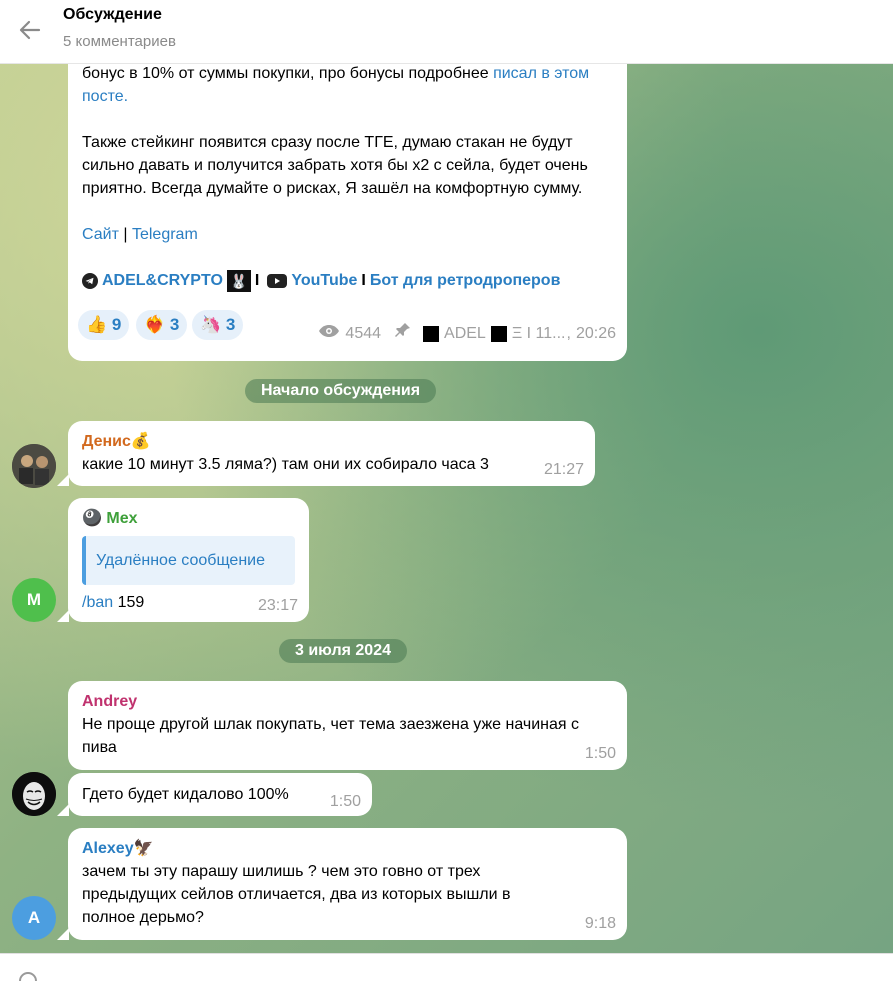 Image resolution: width=893 pixels, height=986 pixels. I want to click on channel-link: ADEL&CRYPTO, so click(162, 280).